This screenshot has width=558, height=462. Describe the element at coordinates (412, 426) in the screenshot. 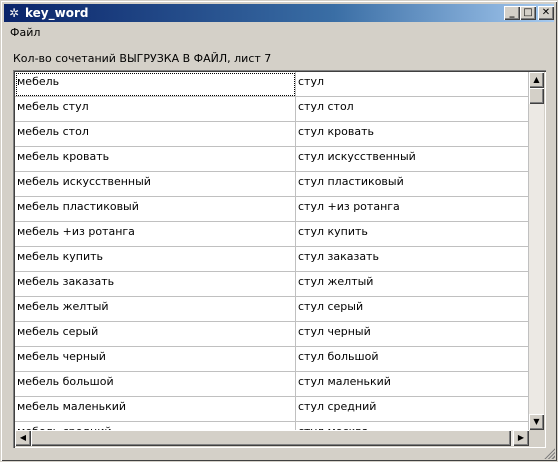

I see `cell-keyword-stul: стул москва` at that location.